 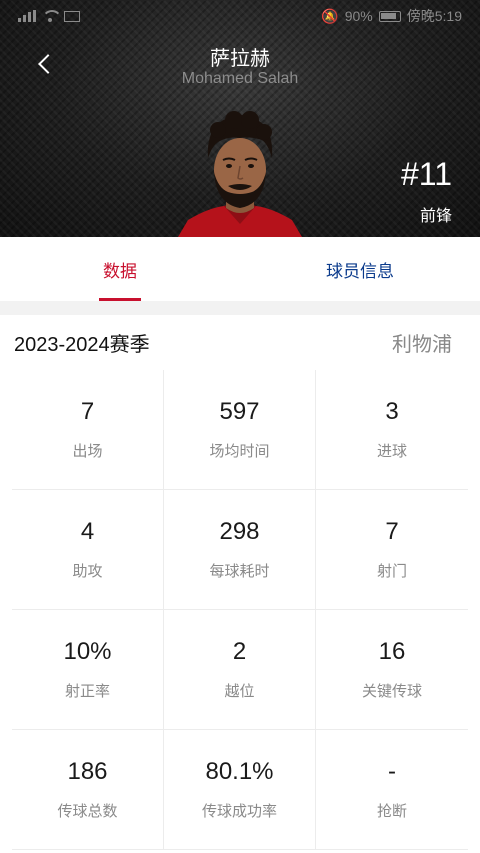 What do you see at coordinates (392, 411) in the screenshot?
I see `stat-value: 3` at bounding box center [392, 411].